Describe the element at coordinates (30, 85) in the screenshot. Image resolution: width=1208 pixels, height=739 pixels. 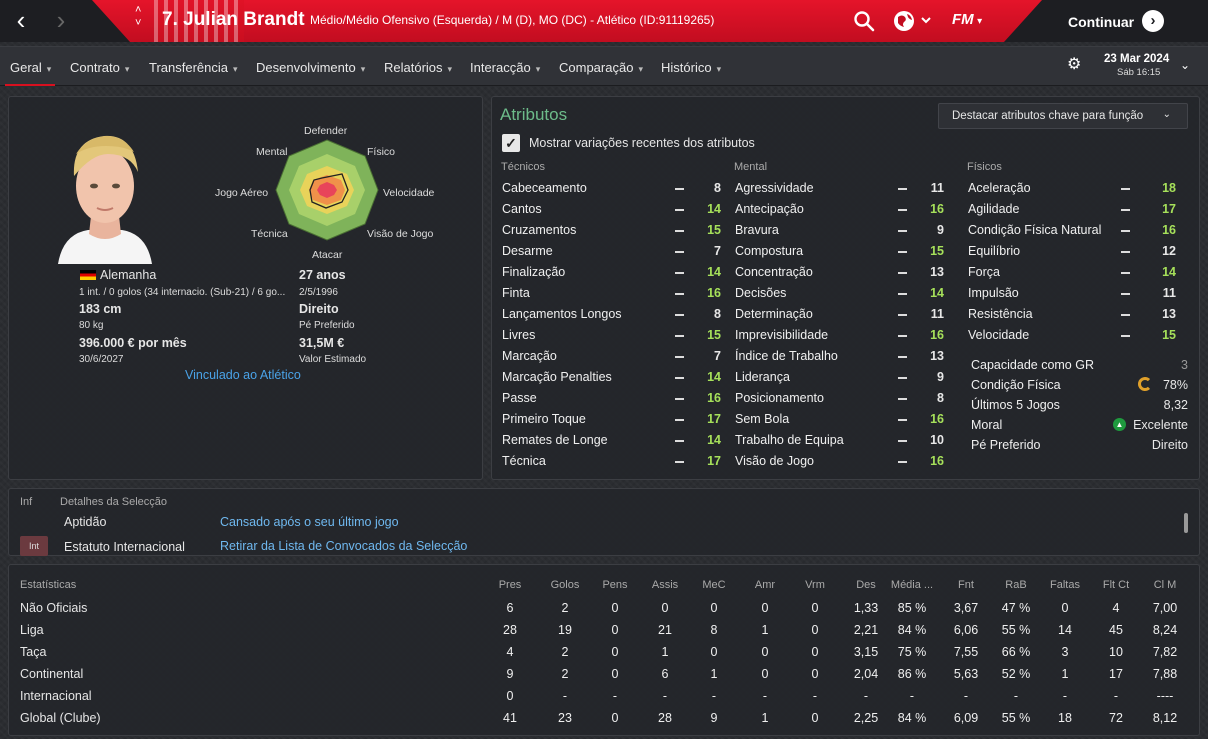
I see `active-tab-indicator` at that location.